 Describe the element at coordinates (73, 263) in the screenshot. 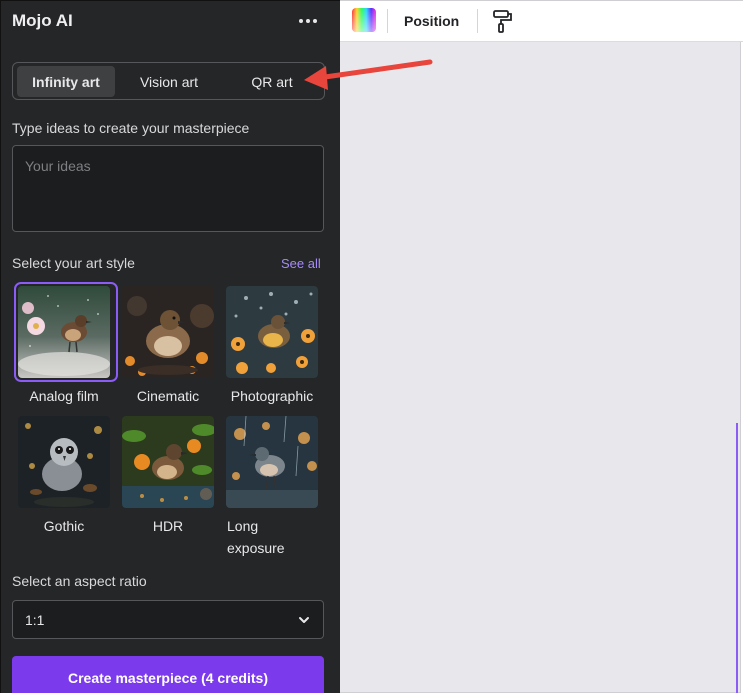

I see `art-style-label: Select your art style` at that location.